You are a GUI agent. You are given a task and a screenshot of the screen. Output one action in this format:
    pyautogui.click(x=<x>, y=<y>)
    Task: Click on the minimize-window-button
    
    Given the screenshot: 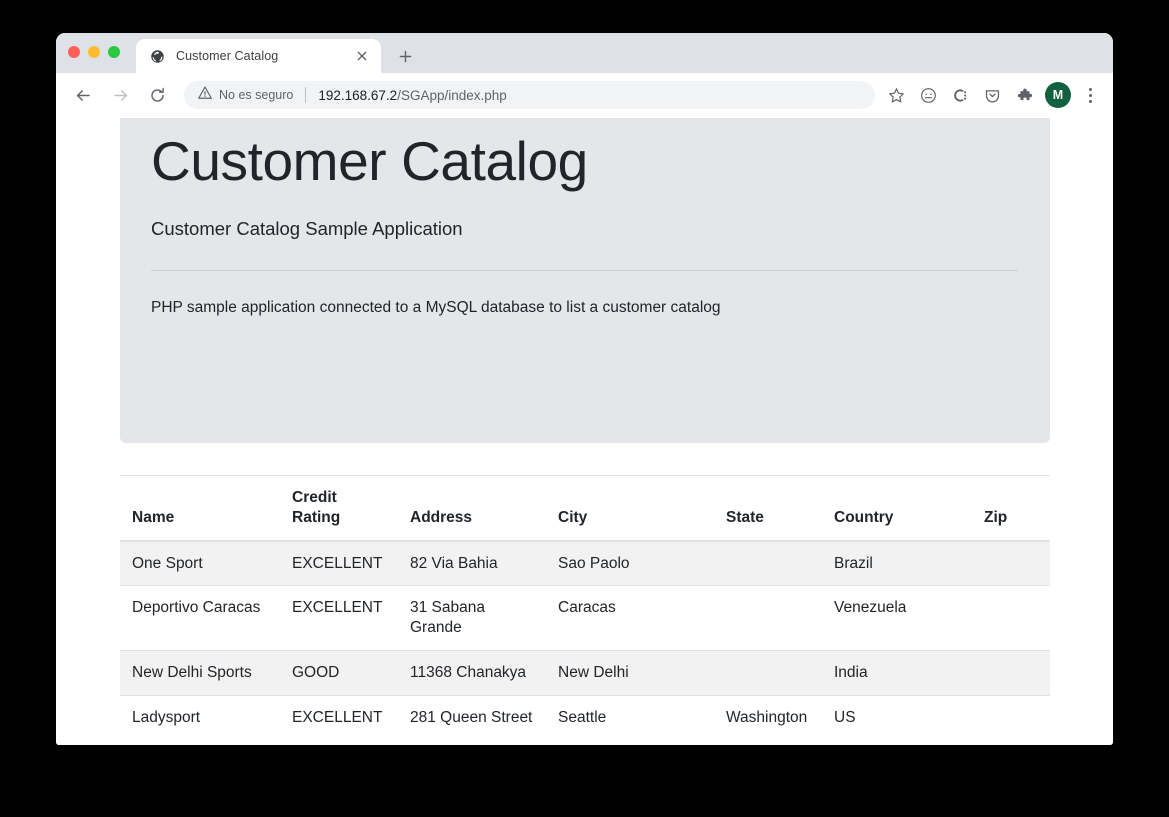 What is the action you would take?
    pyautogui.click(x=94, y=52)
    